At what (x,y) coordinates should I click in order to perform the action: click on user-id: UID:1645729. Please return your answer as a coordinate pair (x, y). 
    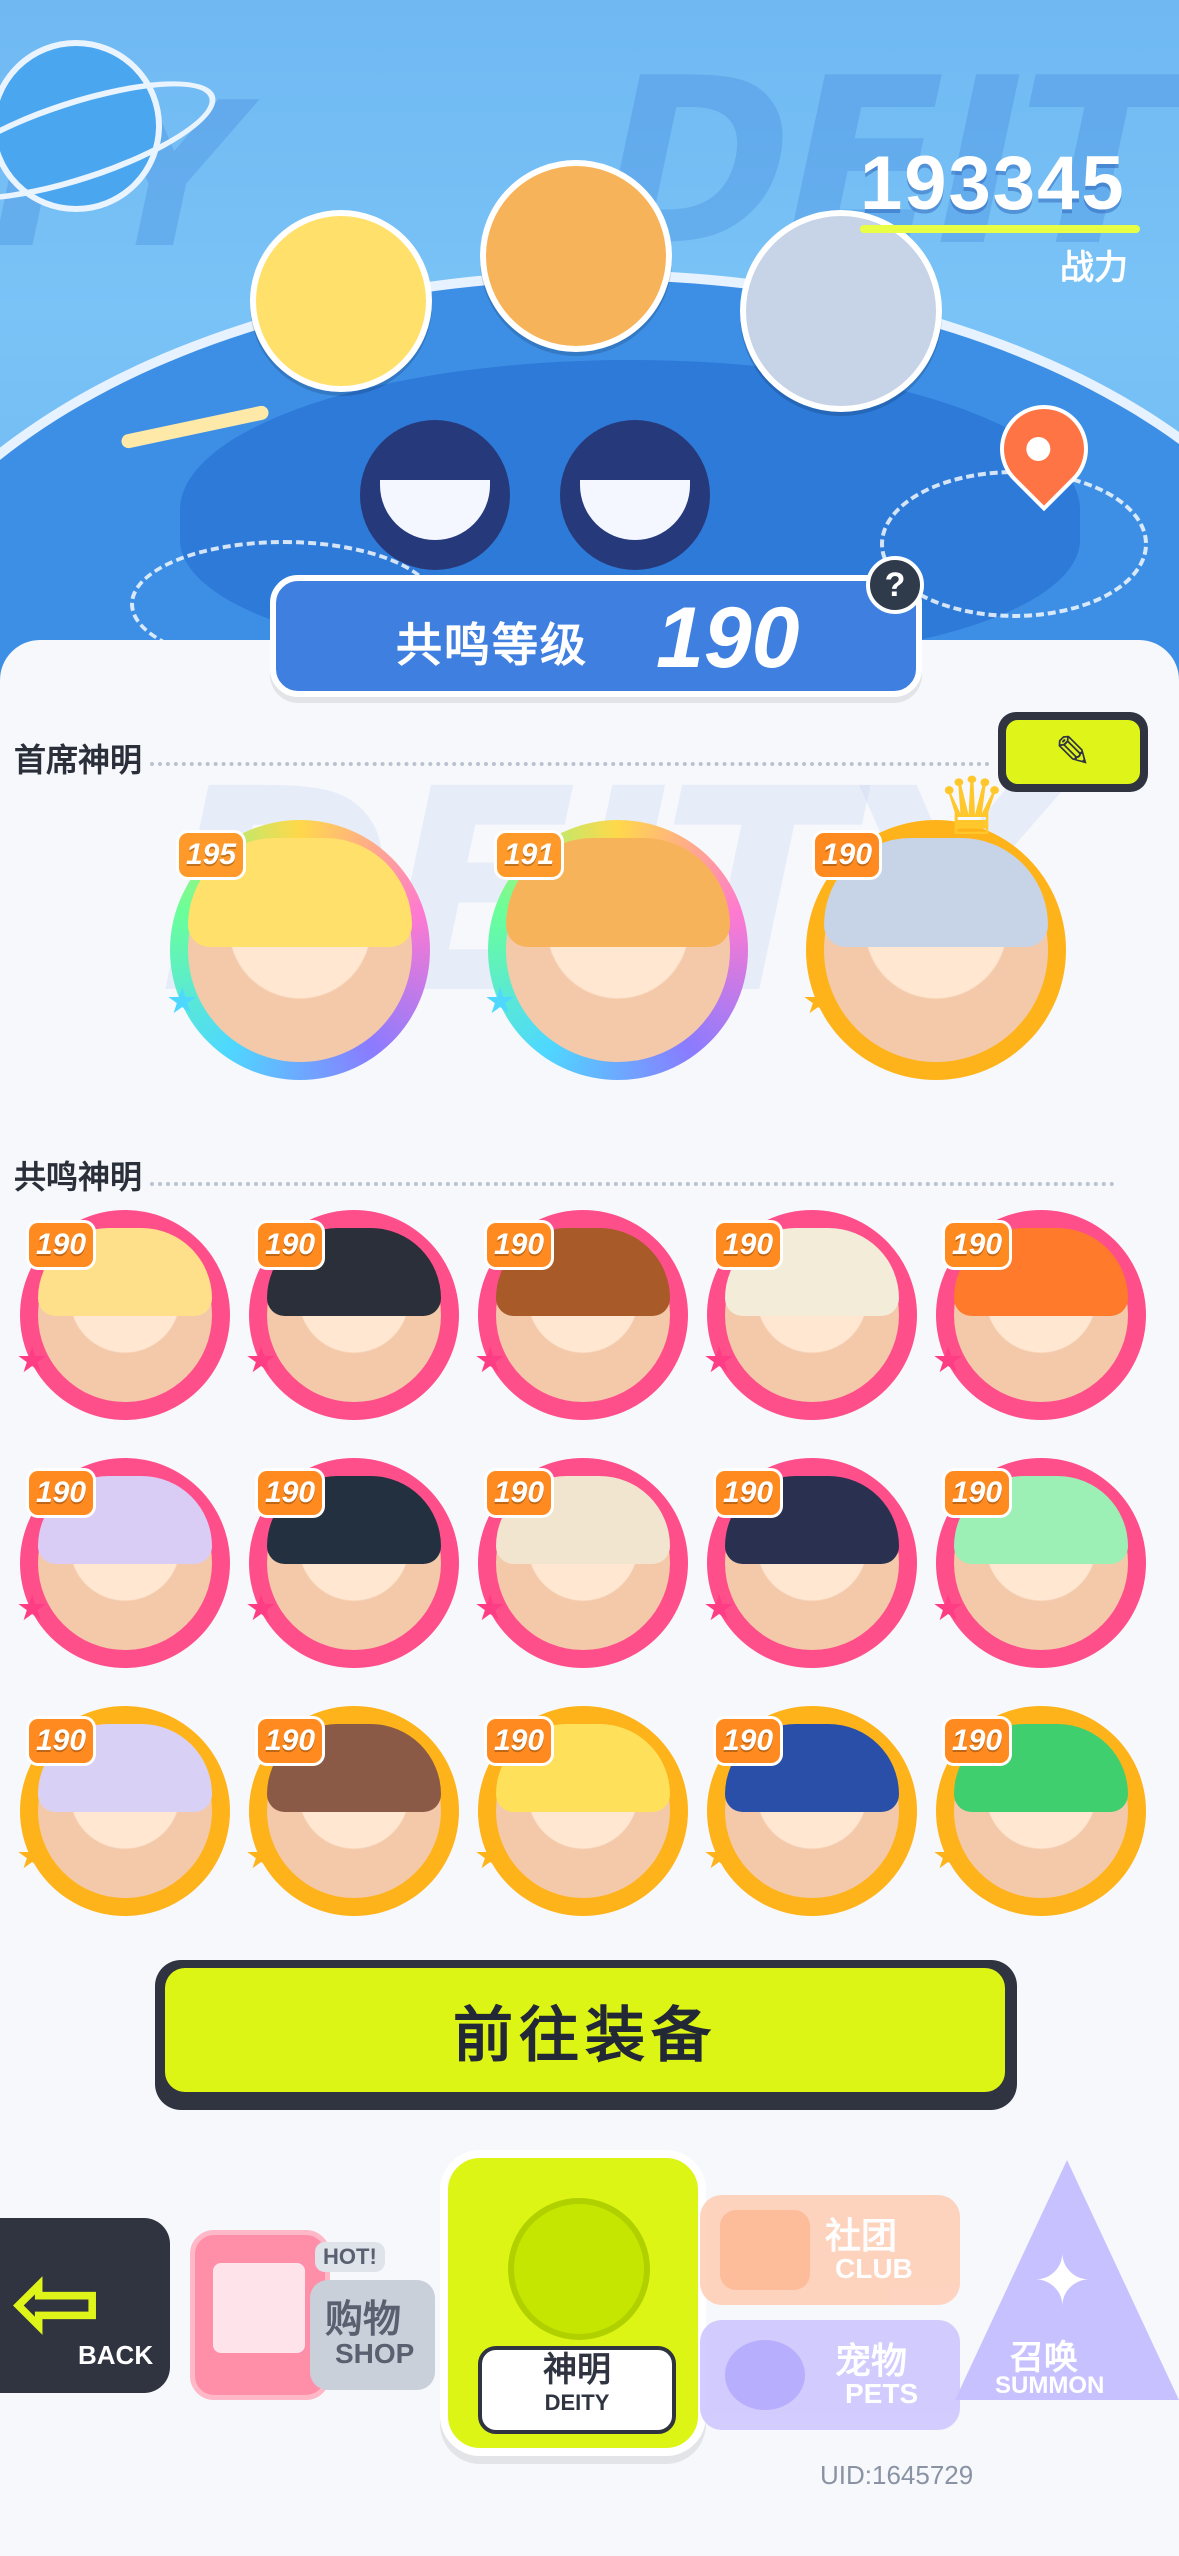
    Looking at the image, I should click on (897, 2475).